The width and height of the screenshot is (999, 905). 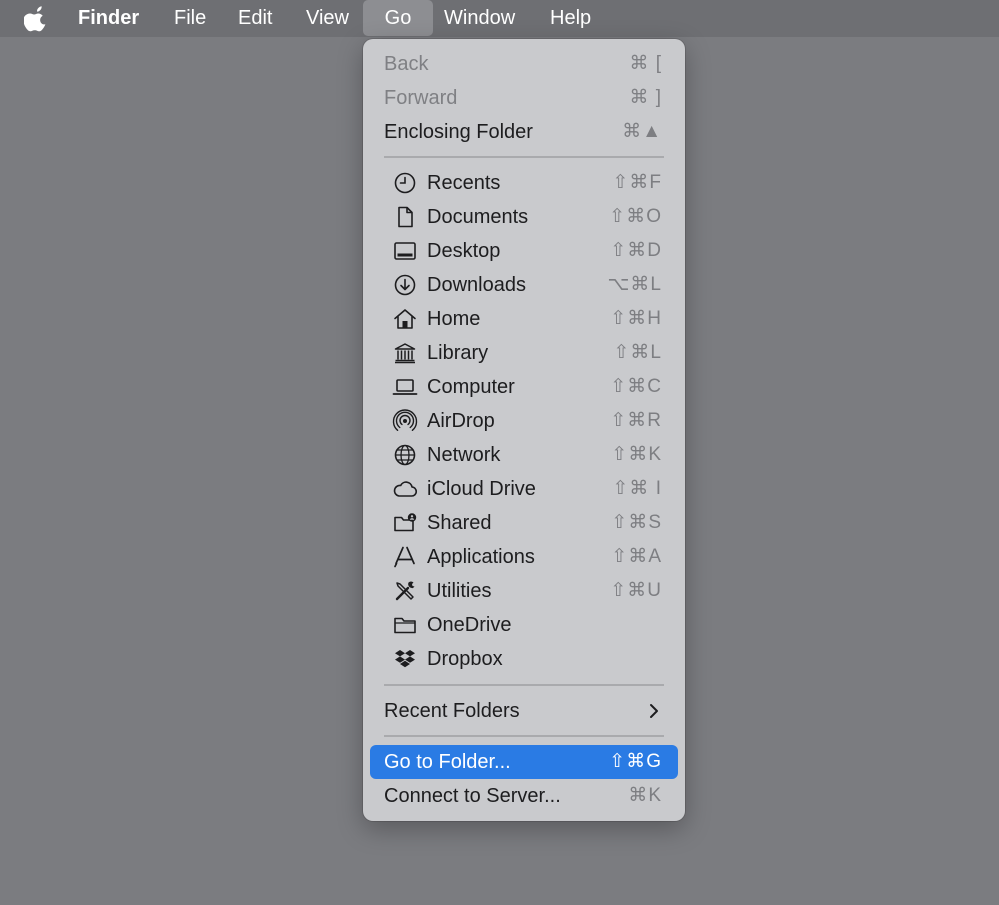 I want to click on menu-item-documents: Documents ⇧⌘O, so click(x=524, y=217).